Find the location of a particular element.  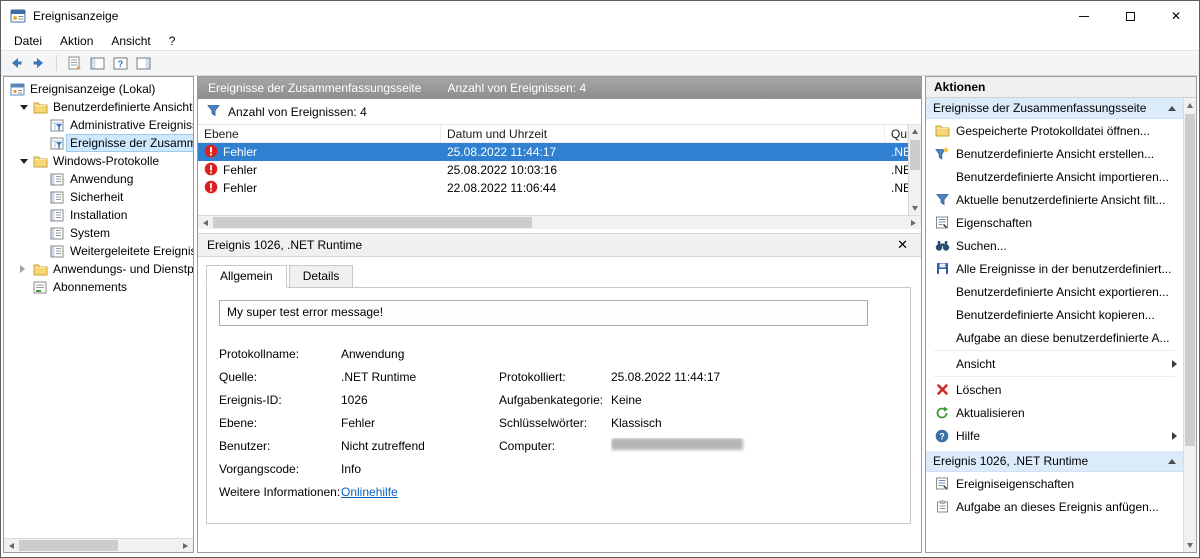

tree-item-label: System is located at coordinates (90, 233).